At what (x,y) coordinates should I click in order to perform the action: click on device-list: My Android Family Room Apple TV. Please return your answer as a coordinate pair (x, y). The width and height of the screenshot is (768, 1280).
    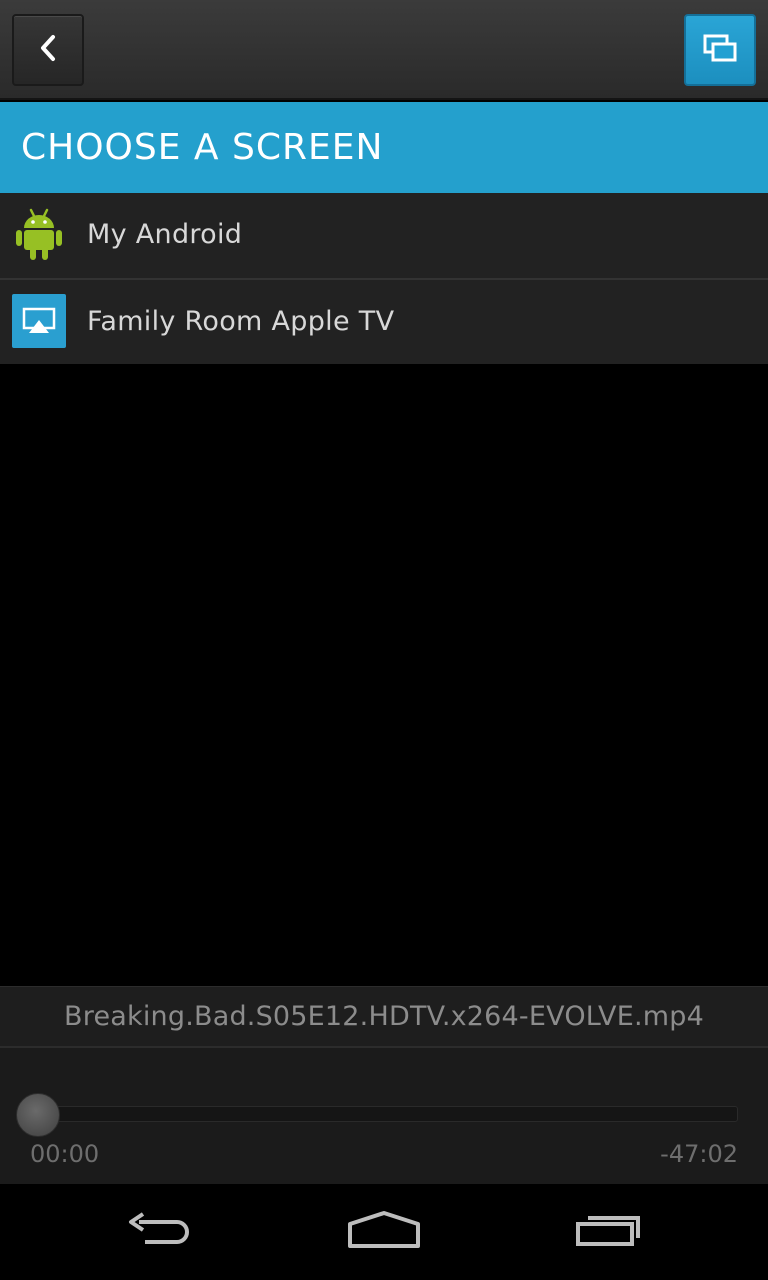
    Looking at the image, I should click on (384, 280).